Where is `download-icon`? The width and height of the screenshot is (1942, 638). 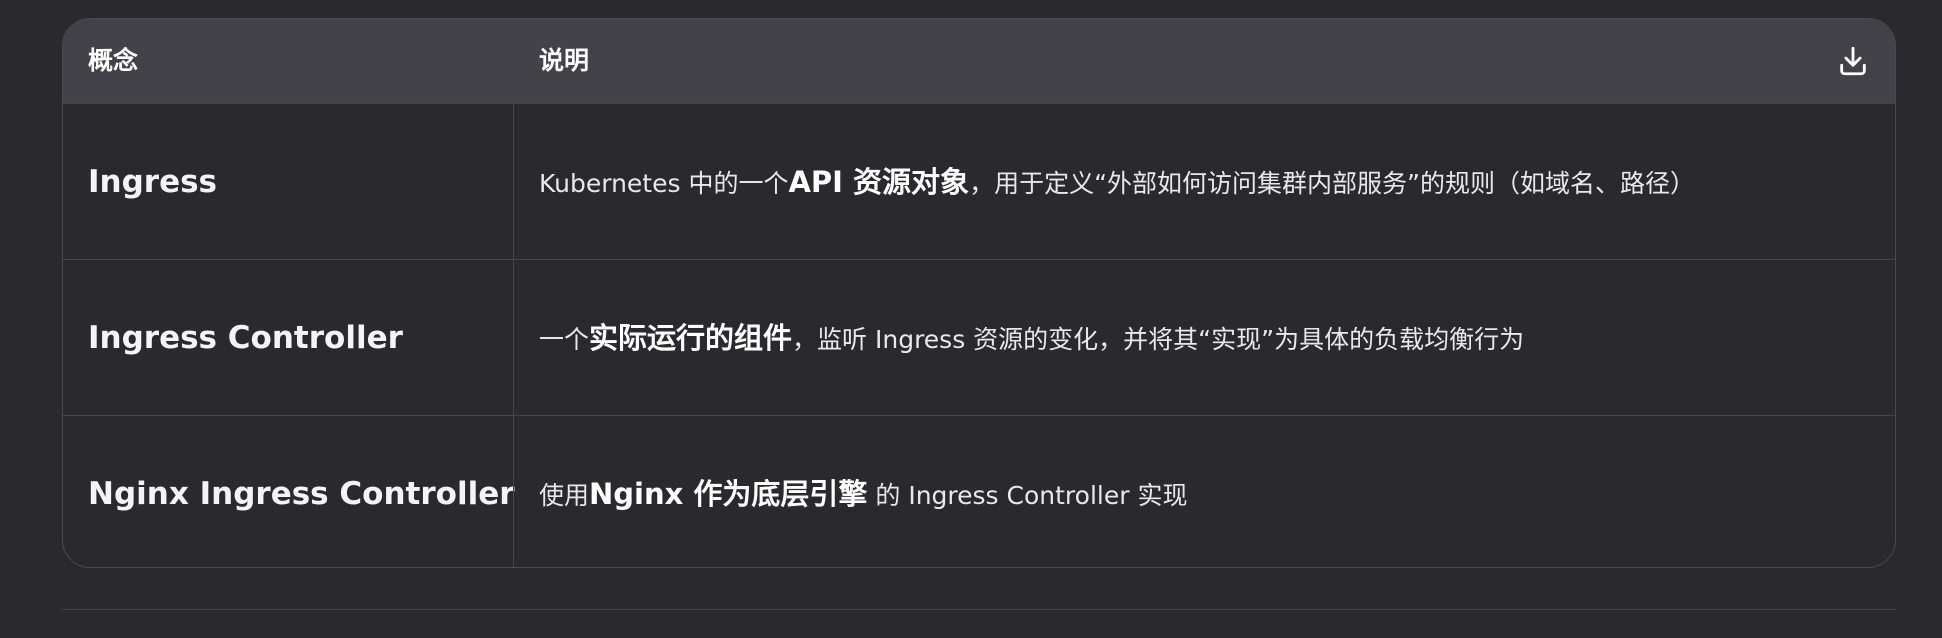 download-icon is located at coordinates (1853, 61).